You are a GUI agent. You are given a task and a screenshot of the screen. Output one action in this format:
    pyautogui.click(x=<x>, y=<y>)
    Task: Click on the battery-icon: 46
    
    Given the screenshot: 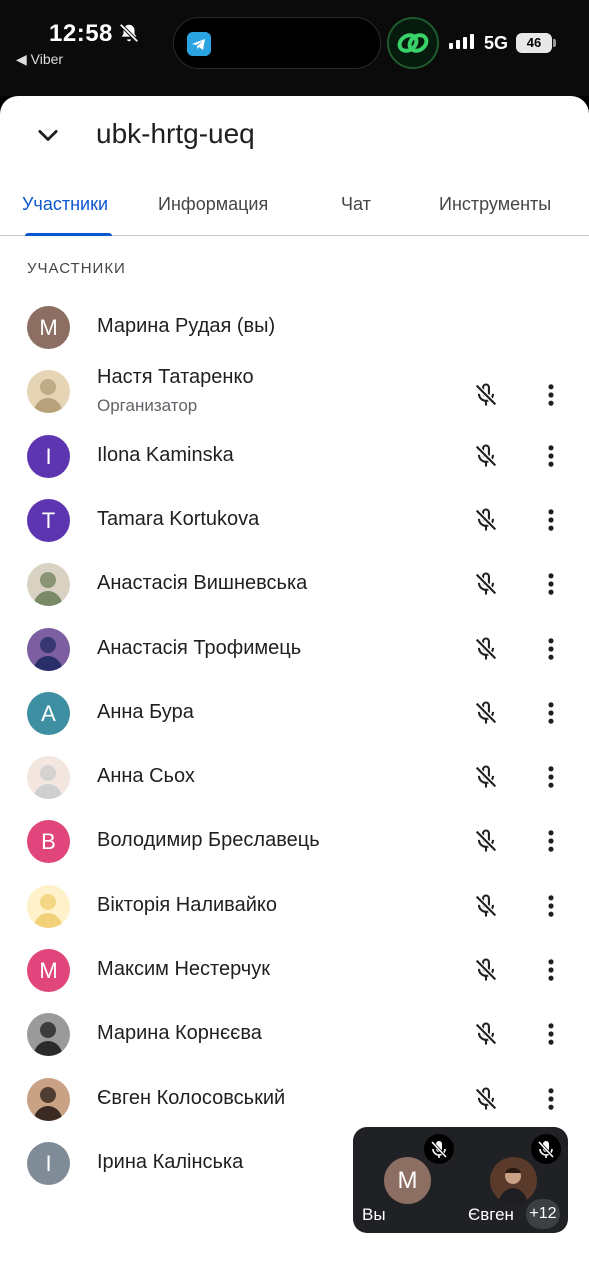 What is the action you would take?
    pyautogui.click(x=534, y=43)
    